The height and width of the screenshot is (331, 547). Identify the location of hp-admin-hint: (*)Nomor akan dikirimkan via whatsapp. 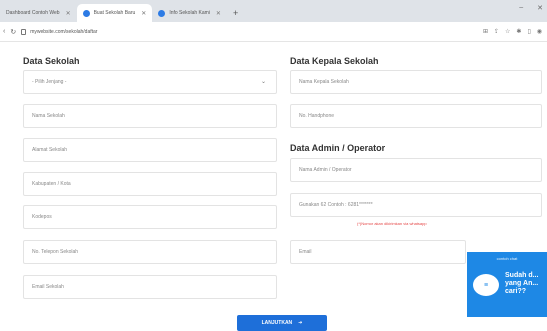
(392, 223).